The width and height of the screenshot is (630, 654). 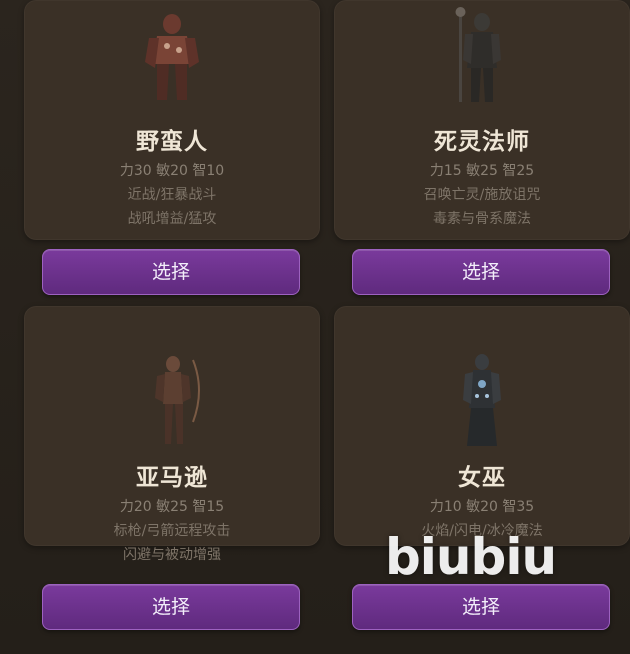 What do you see at coordinates (177, 400) in the screenshot?
I see `amazon-portrait-icon` at bounding box center [177, 400].